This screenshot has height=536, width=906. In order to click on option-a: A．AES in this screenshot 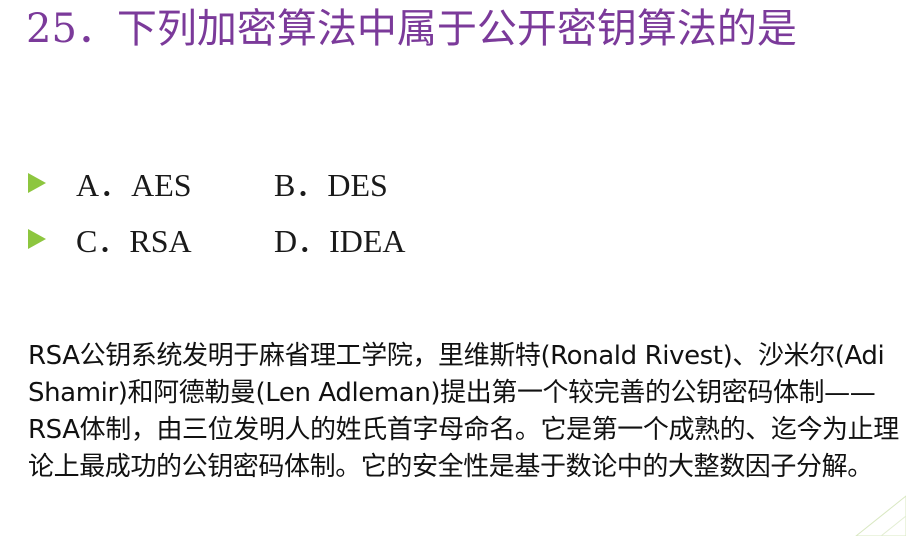, I will do `click(134, 185)`.